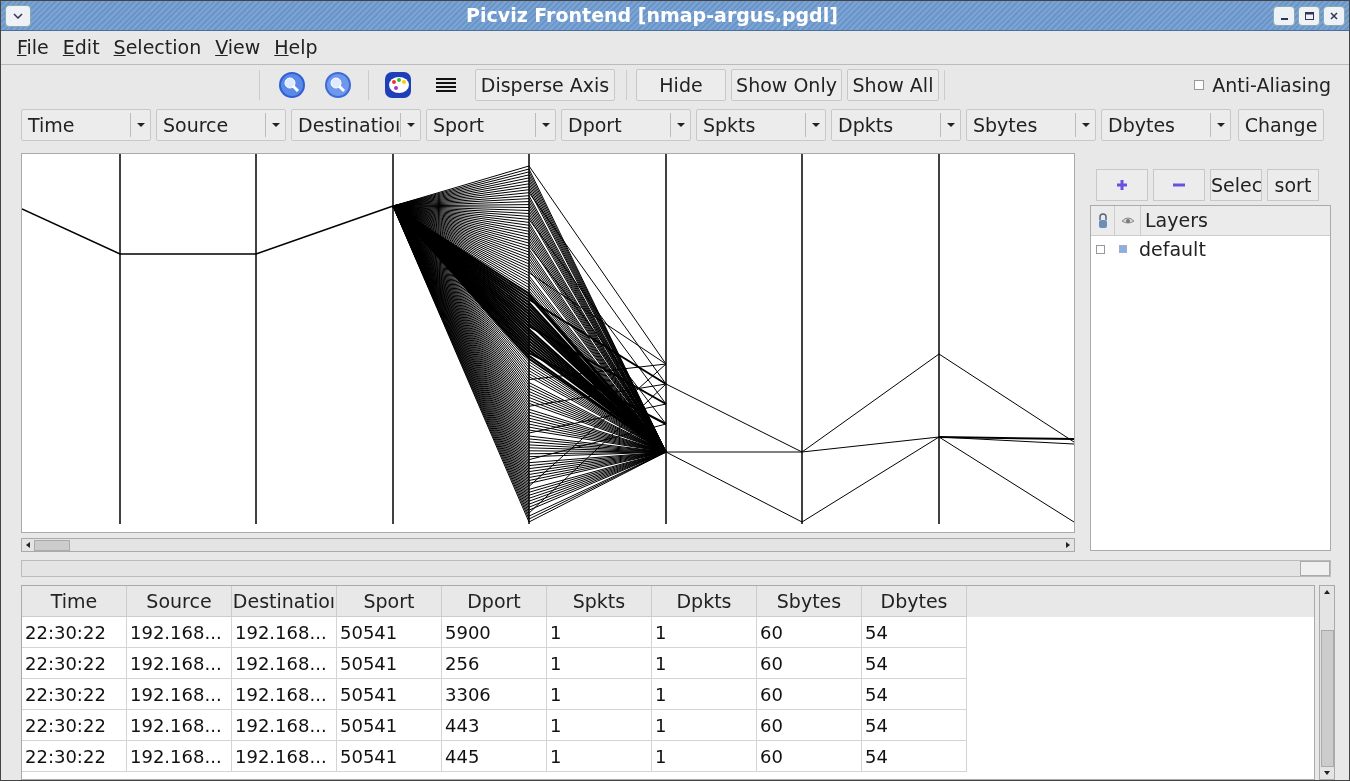  I want to click on layer-name: default, so click(1172, 249).